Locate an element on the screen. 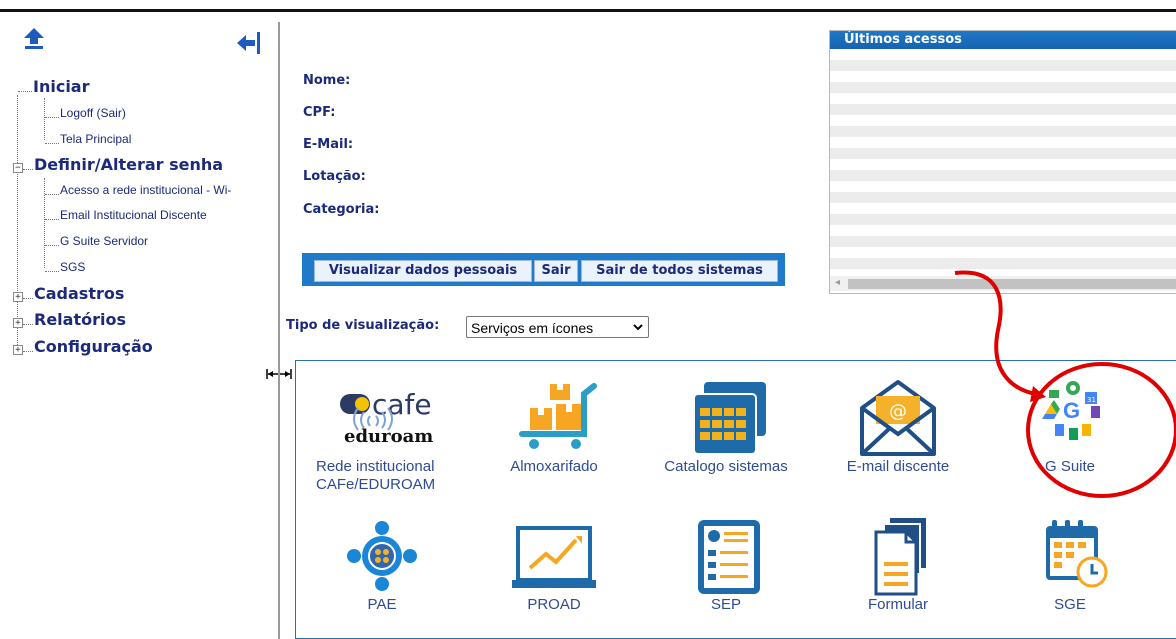 This screenshot has width=1176, height=639. recent-access-title: Últimos acessos is located at coordinates (1003, 40).